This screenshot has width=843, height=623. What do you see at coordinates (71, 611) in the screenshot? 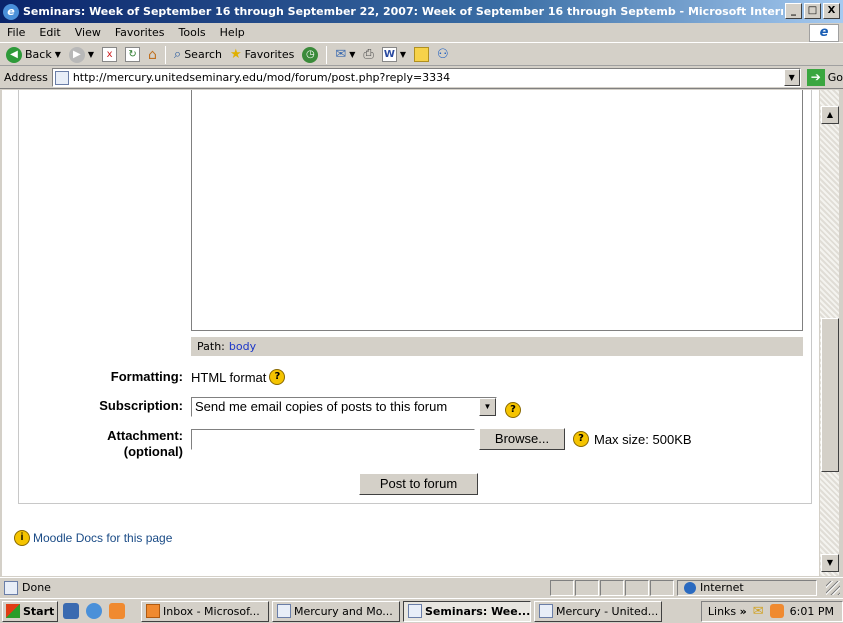
I see `desktop-icon` at bounding box center [71, 611].